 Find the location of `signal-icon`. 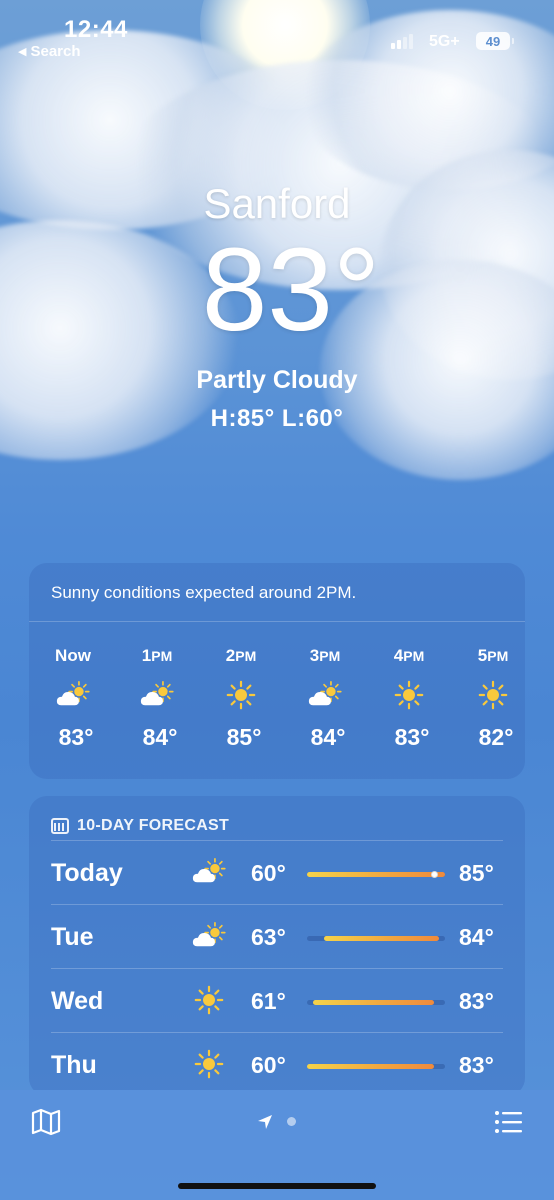

signal-icon is located at coordinates (402, 41).